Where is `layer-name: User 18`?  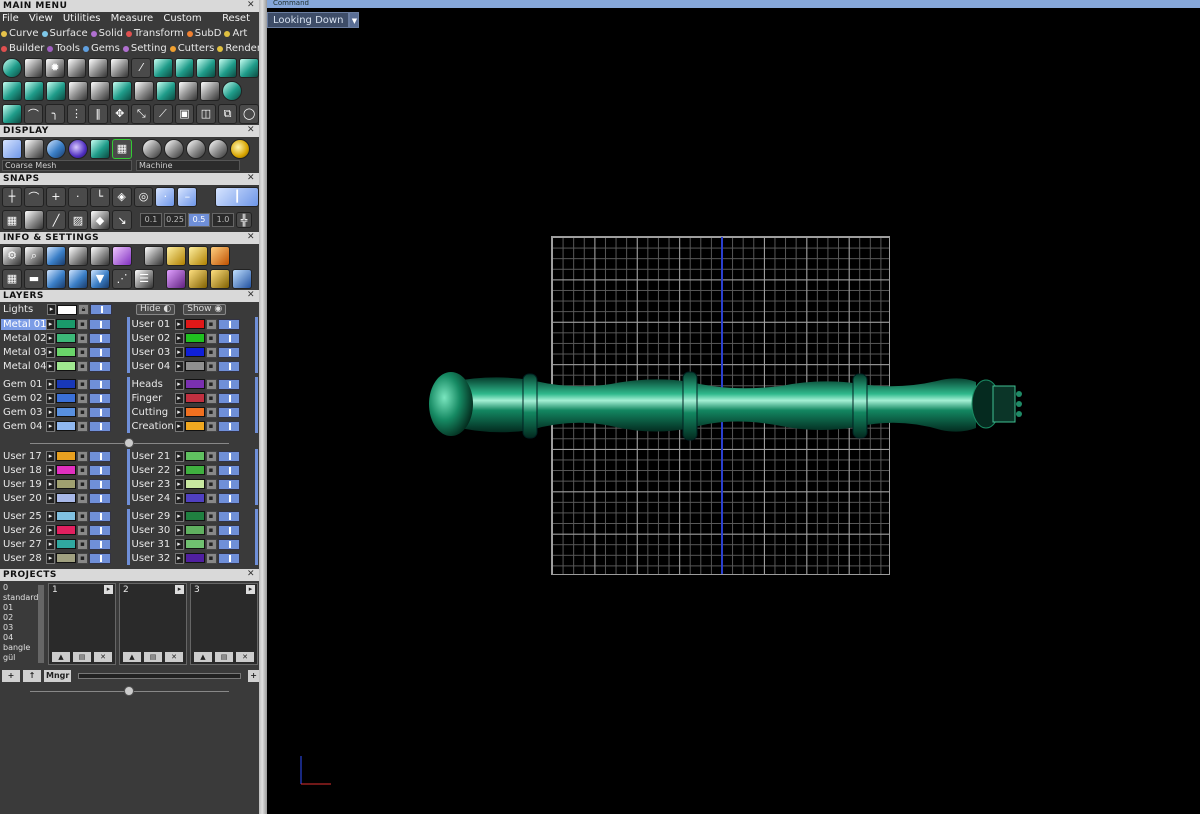
layer-name: User 18 is located at coordinates (23, 470).